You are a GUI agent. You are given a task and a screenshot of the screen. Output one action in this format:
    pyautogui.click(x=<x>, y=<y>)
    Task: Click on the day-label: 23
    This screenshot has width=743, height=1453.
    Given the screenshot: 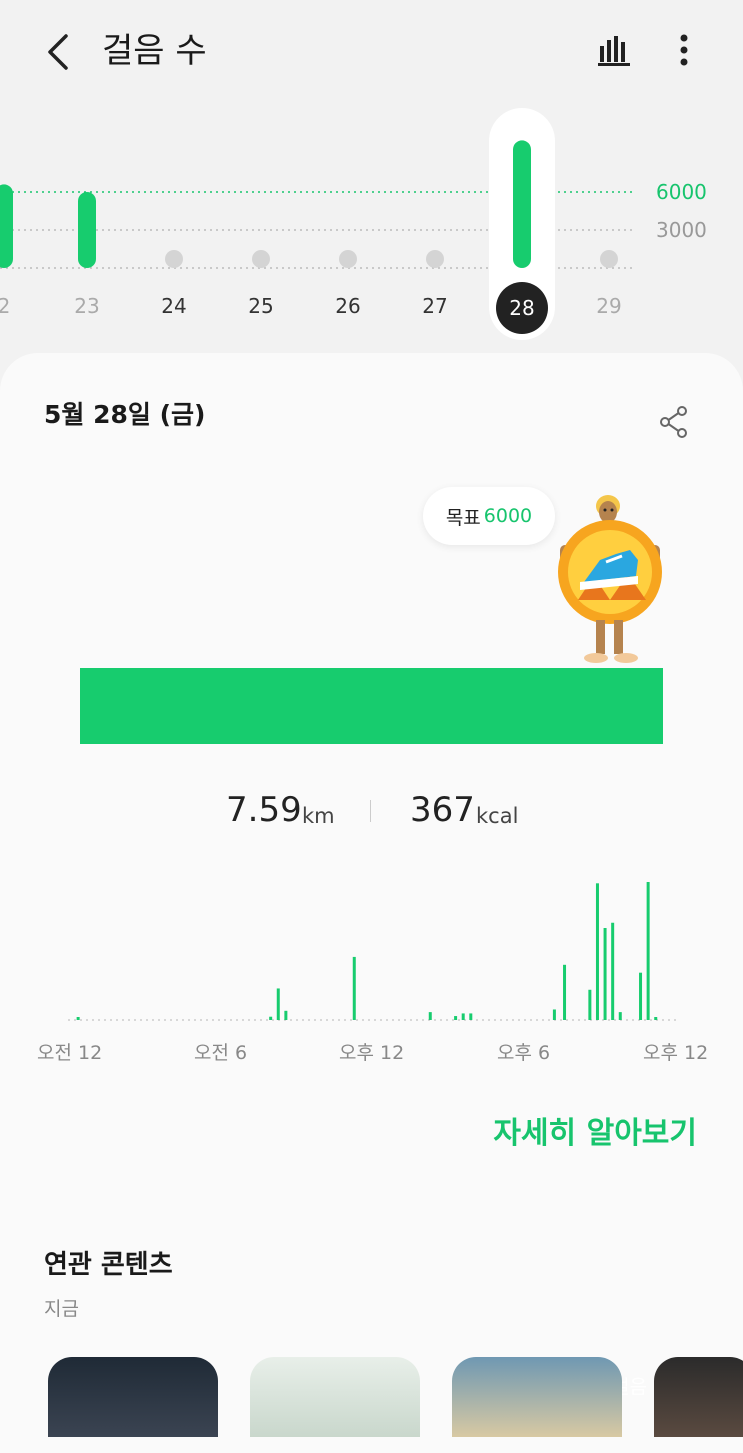 What is the action you would take?
    pyautogui.click(x=87, y=306)
    